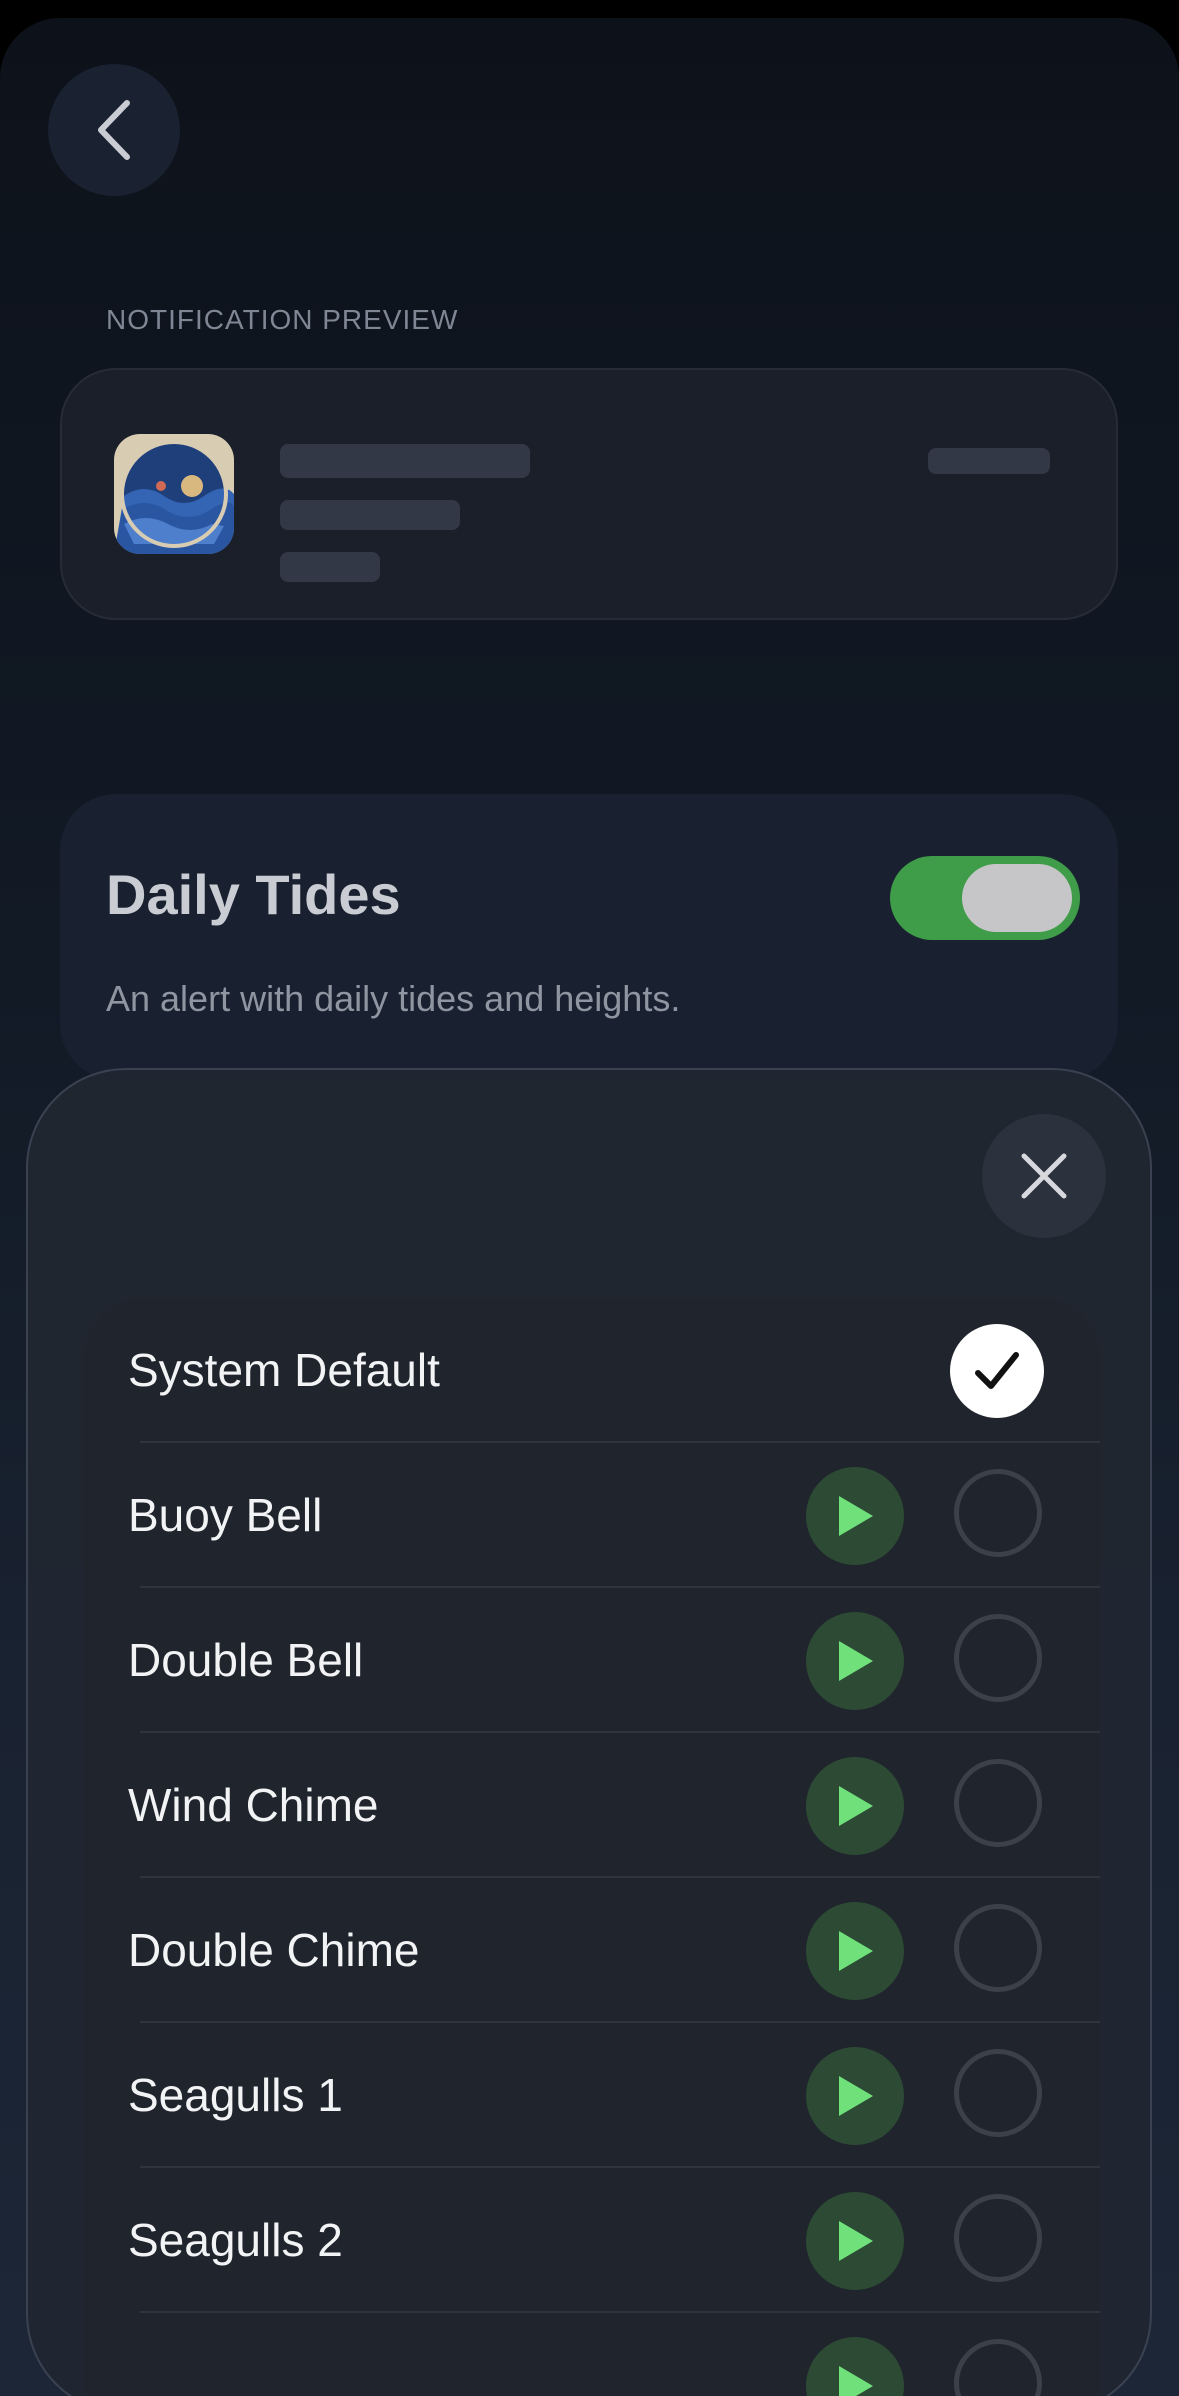 Image resolution: width=1179 pixels, height=2396 pixels. I want to click on notification-preview-card, so click(589, 494).